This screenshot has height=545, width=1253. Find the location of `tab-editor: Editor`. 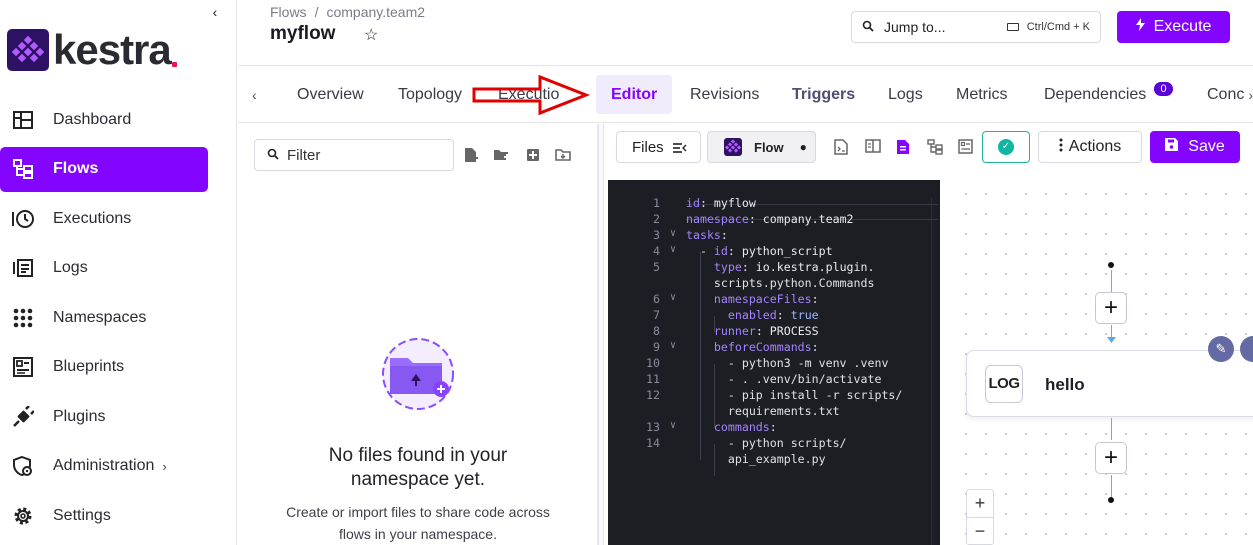

tab-editor: Editor is located at coordinates (634, 94).